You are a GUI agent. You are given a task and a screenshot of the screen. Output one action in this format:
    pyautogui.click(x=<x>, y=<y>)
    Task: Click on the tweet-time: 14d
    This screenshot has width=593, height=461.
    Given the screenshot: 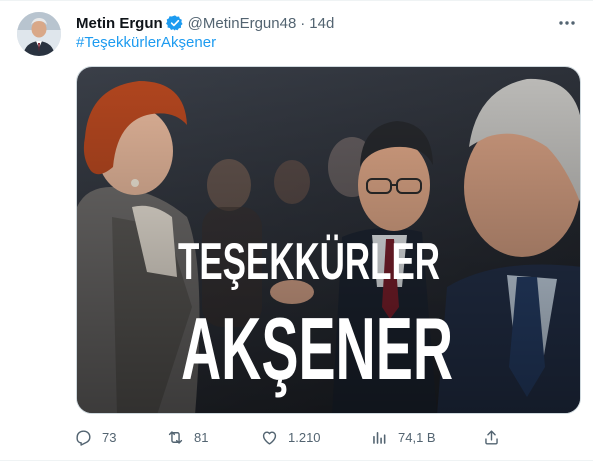 What is the action you would take?
    pyautogui.click(x=321, y=23)
    